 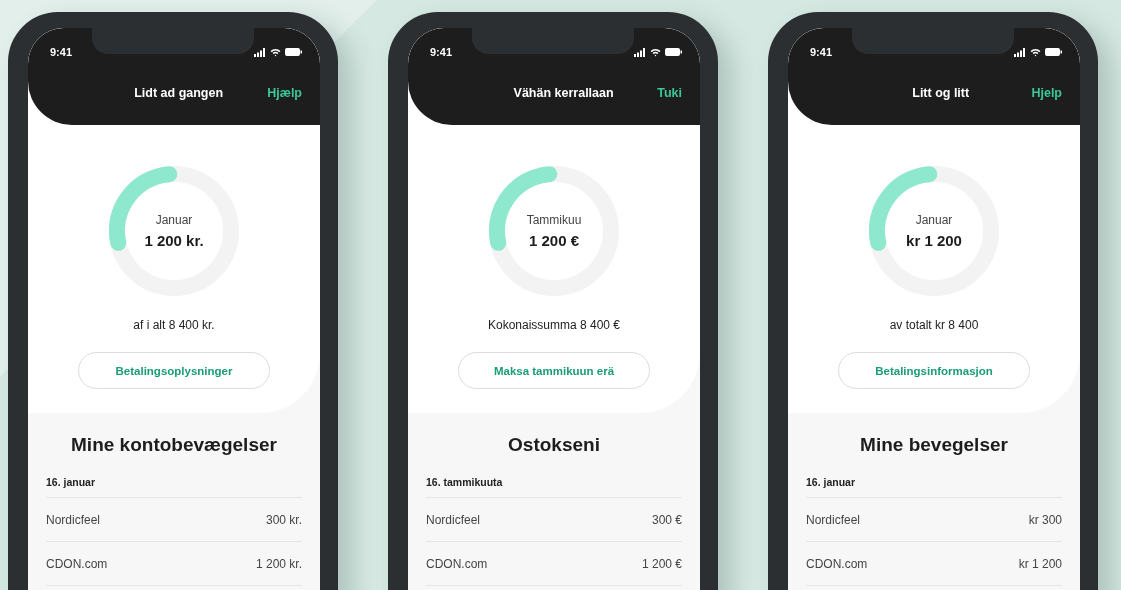 I want to click on screen-title: Lidt ad gangen, so click(x=179, y=93).